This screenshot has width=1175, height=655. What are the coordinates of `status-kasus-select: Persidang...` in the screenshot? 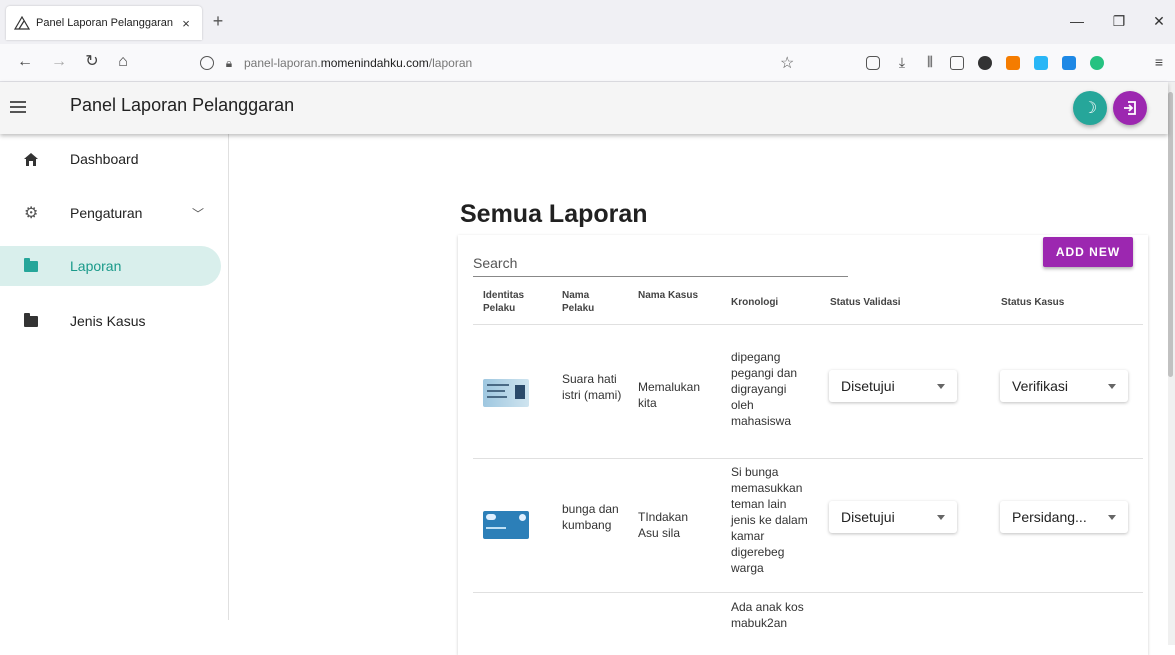 It's located at (1064, 517).